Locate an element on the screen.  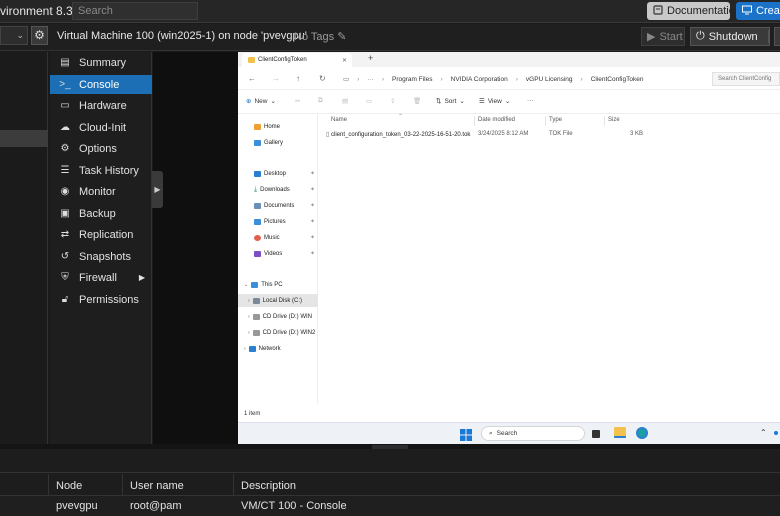
nav-this-pc: ⌄ This PC is located at coordinates (278, 284).